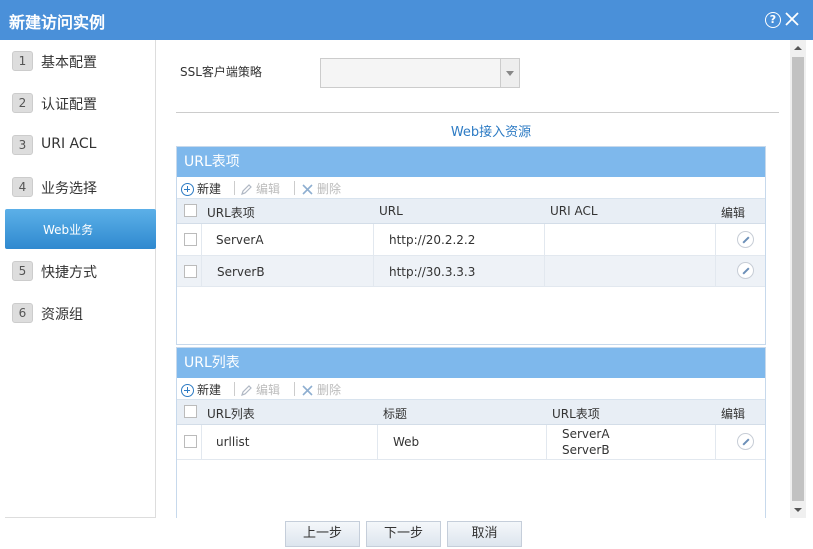  What do you see at coordinates (798, 48) in the screenshot?
I see `scroll-up-icon` at bounding box center [798, 48].